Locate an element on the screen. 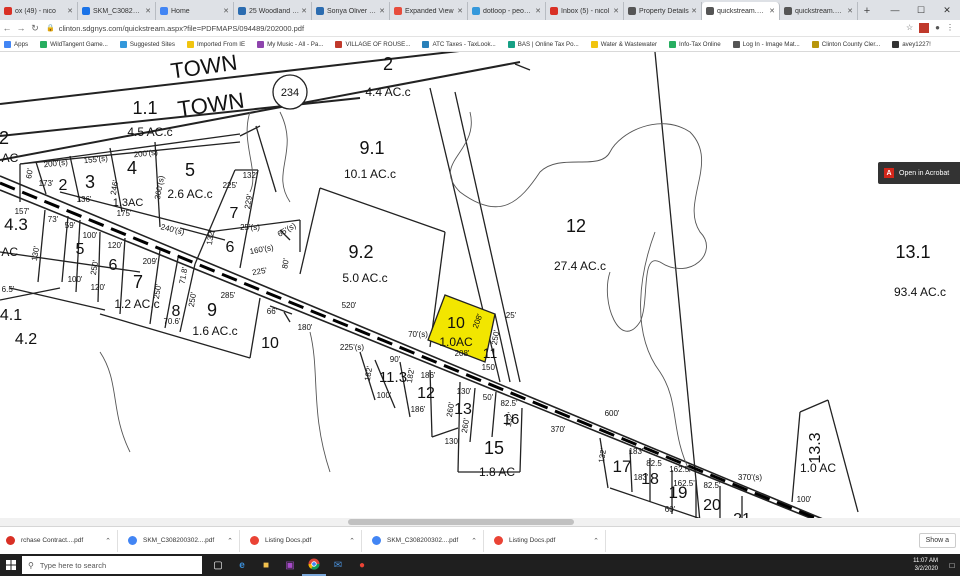 This screenshot has width=960, height=576. parcel-number: 3 is located at coordinates (90, 182).